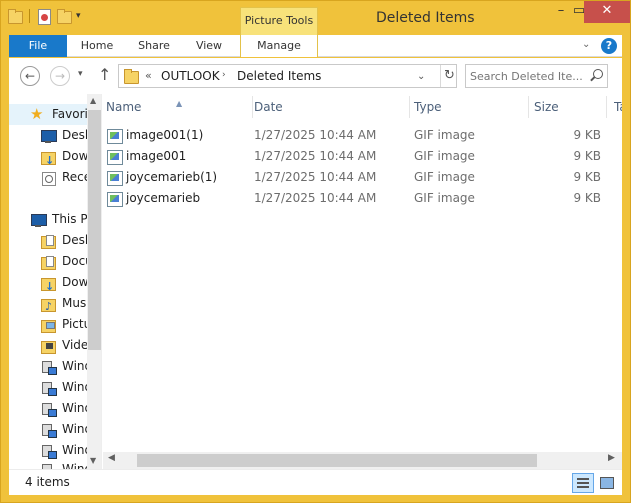  What do you see at coordinates (209, 46) in the screenshot?
I see `tab-view: View` at bounding box center [209, 46].